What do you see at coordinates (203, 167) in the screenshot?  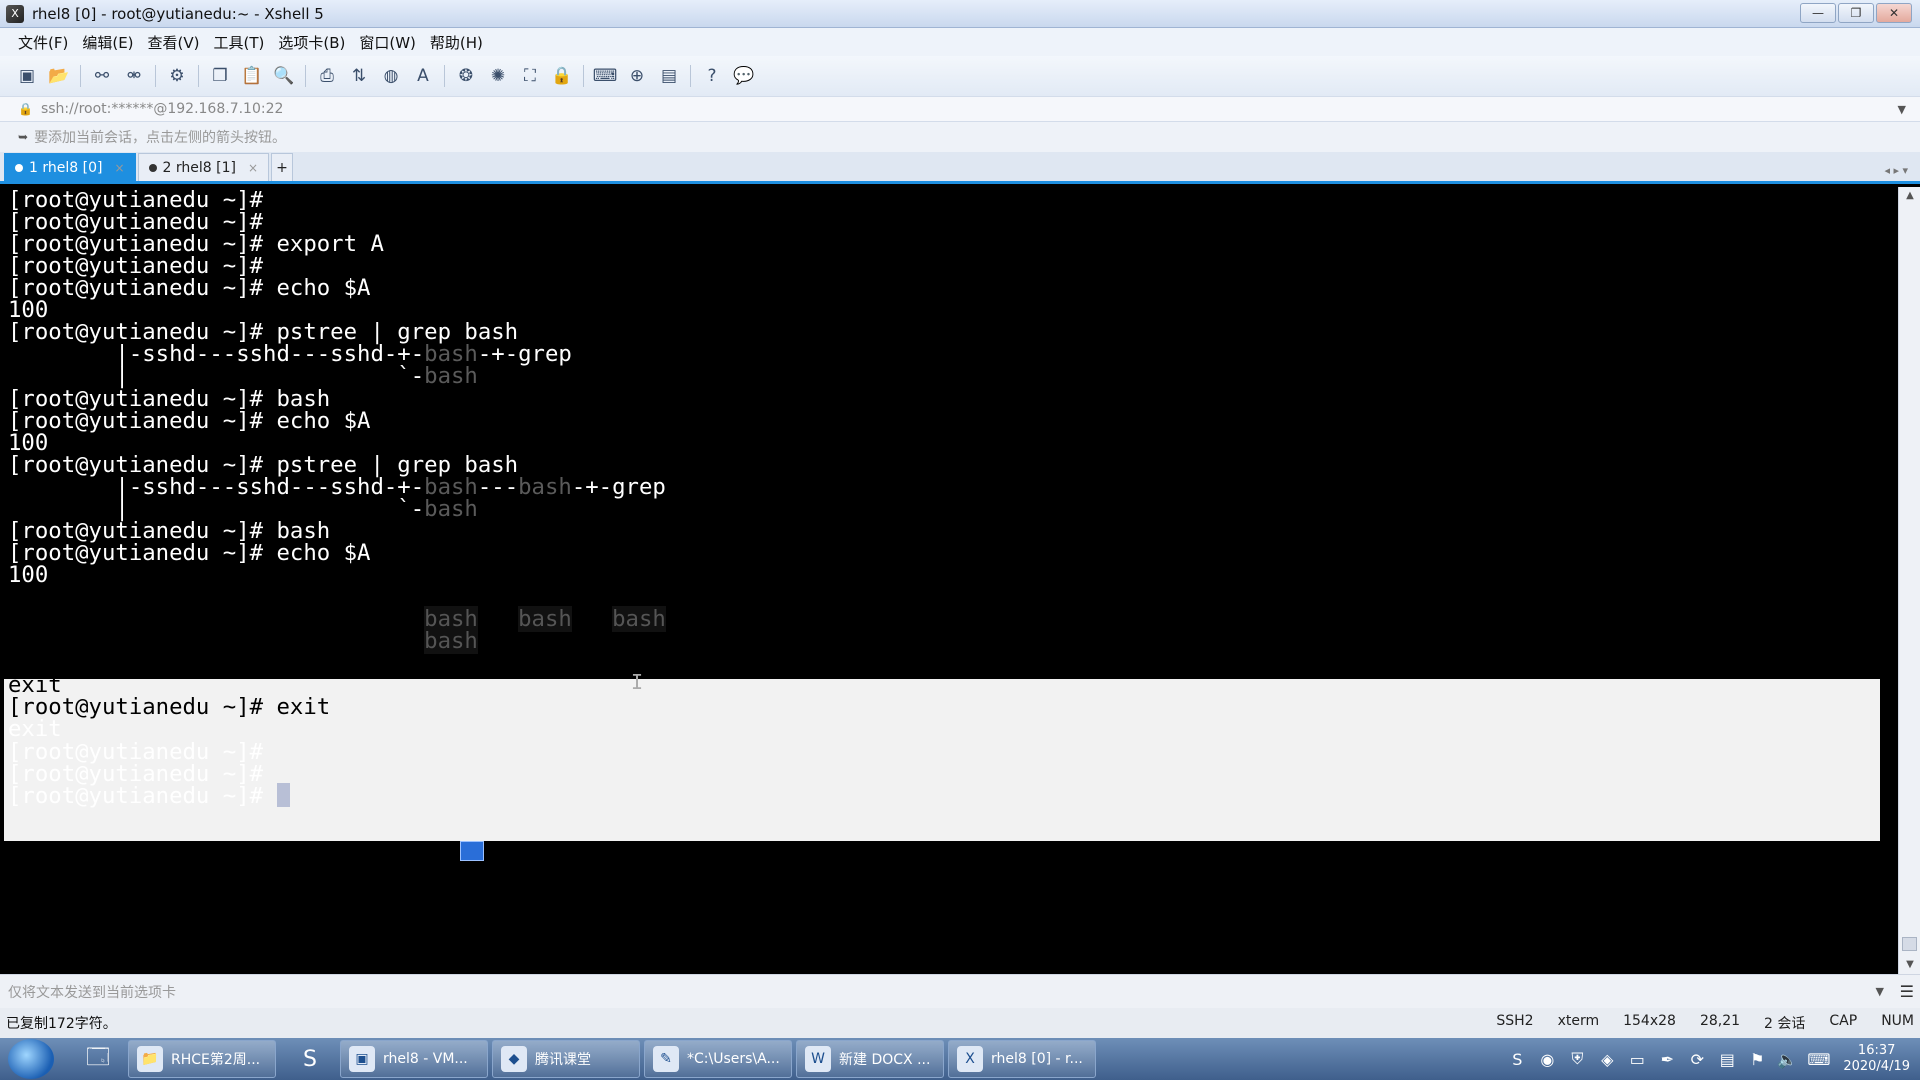 I see `tab-rhel8-1: 2 rhel8 [1] ×` at bounding box center [203, 167].